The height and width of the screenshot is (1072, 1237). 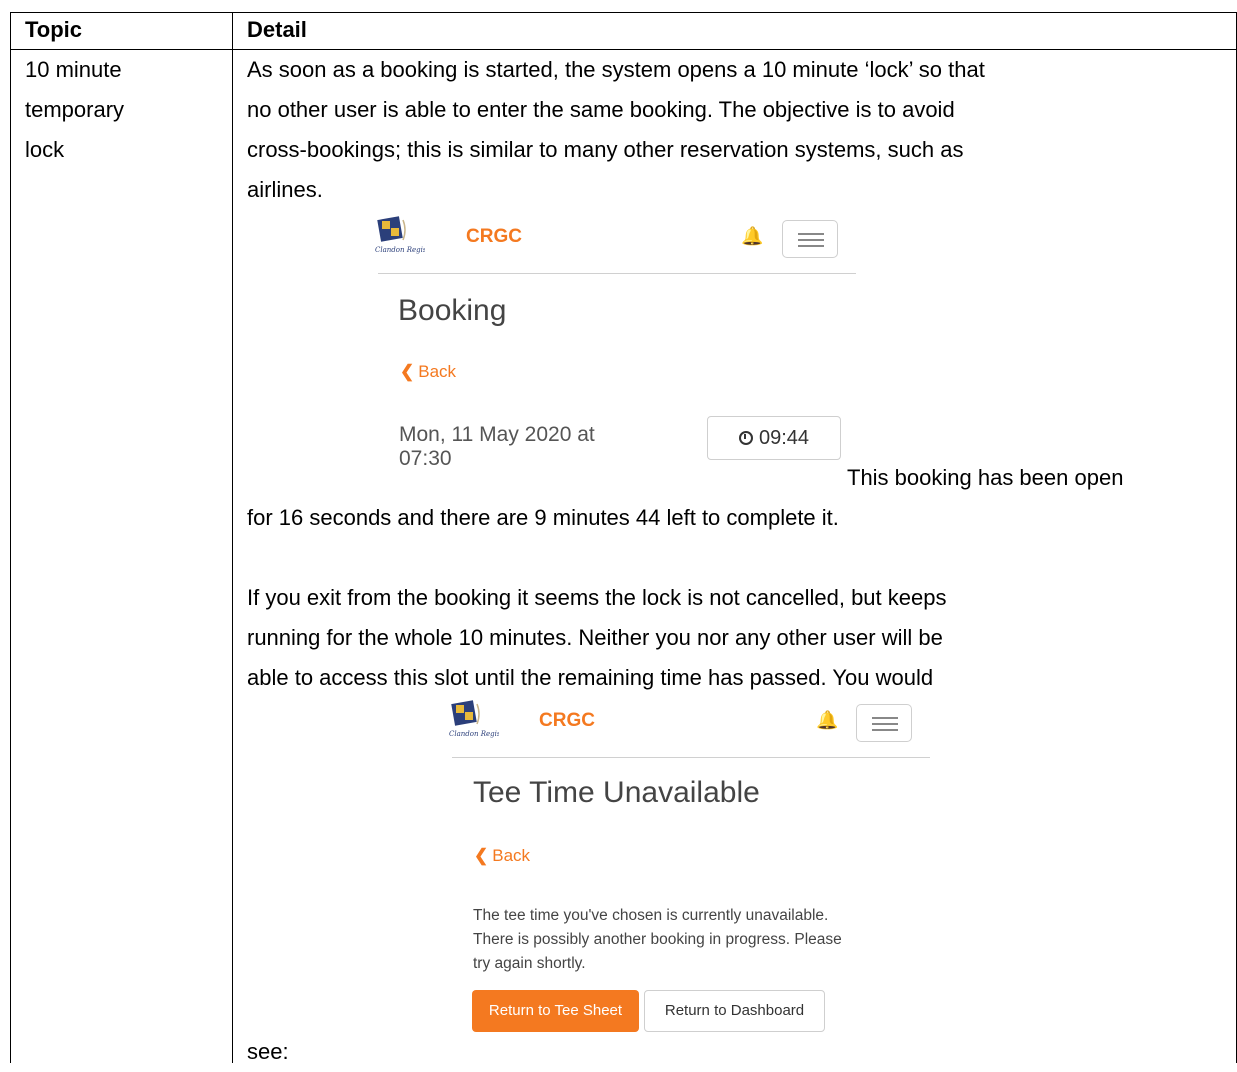 I want to click on topic-line: lock, so click(x=45, y=149).